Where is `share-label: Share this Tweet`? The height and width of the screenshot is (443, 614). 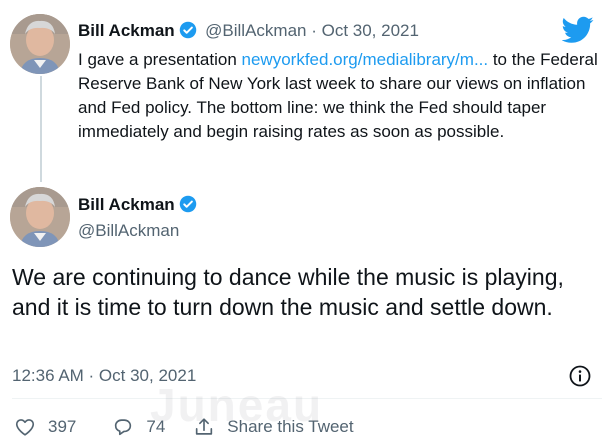
share-label: Share this Tweet is located at coordinates (290, 426).